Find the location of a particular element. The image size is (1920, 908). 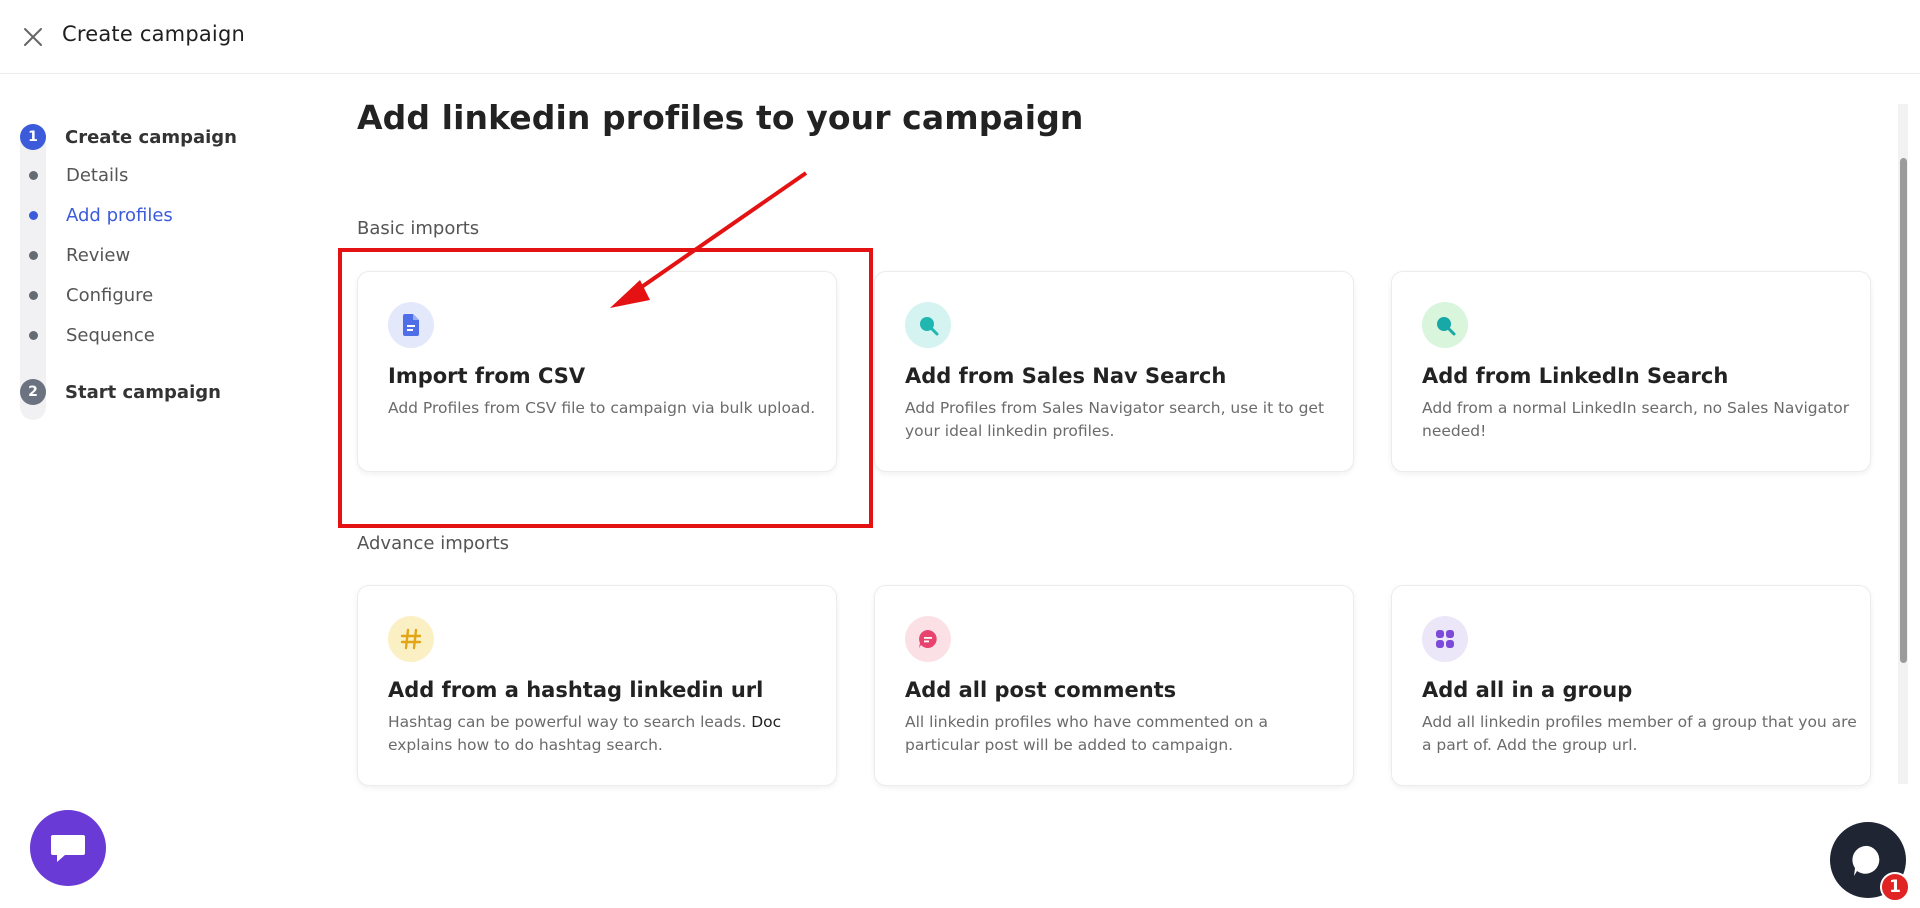

substep-configure: Configure is located at coordinates (91, 295).